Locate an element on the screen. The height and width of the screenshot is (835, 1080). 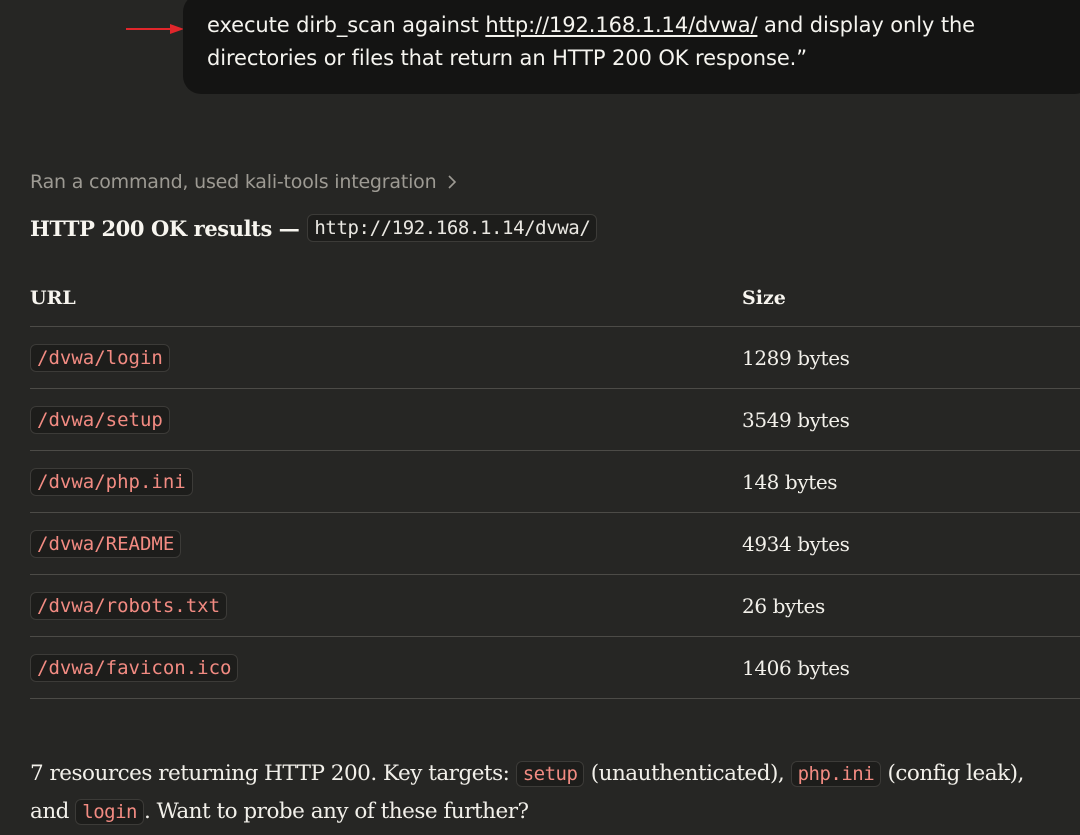
summary-text: (unauthenticated), is located at coordinates (687, 773).